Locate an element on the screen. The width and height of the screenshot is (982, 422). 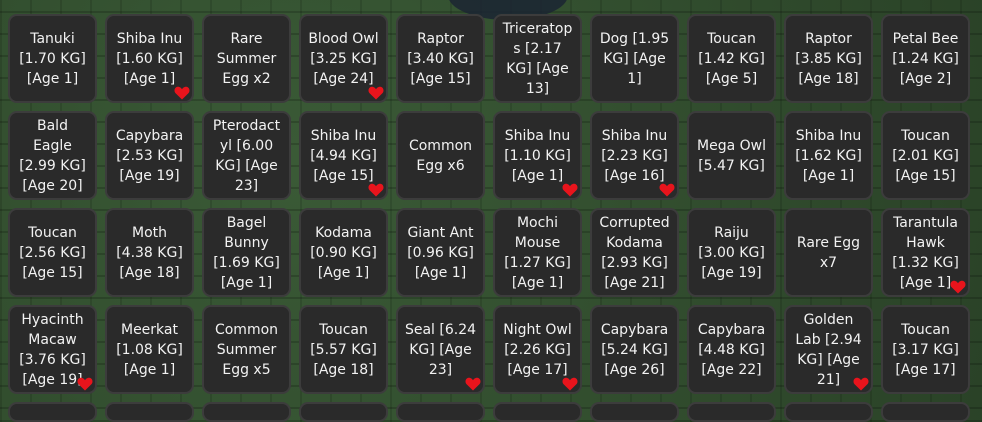
inventory-slot: Hyacinth Macaw [3.76 KG] [Age 19] is located at coordinates (52, 349).